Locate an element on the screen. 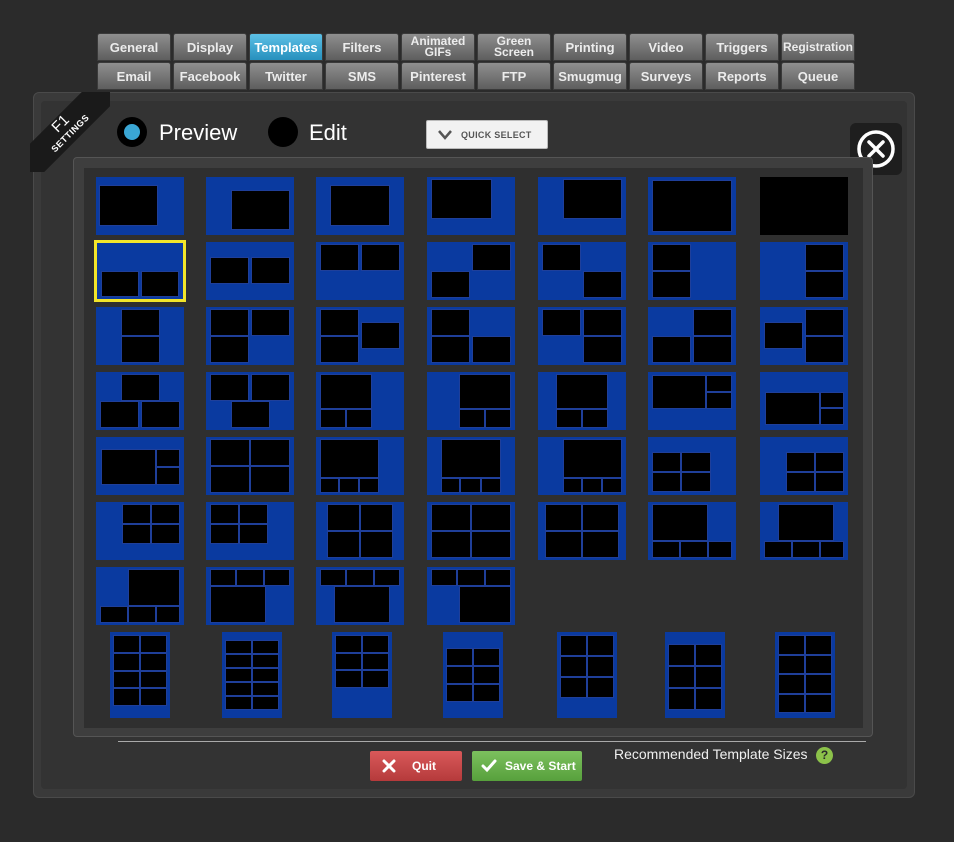  tab-video: Video is located at coordinates (666, 47).